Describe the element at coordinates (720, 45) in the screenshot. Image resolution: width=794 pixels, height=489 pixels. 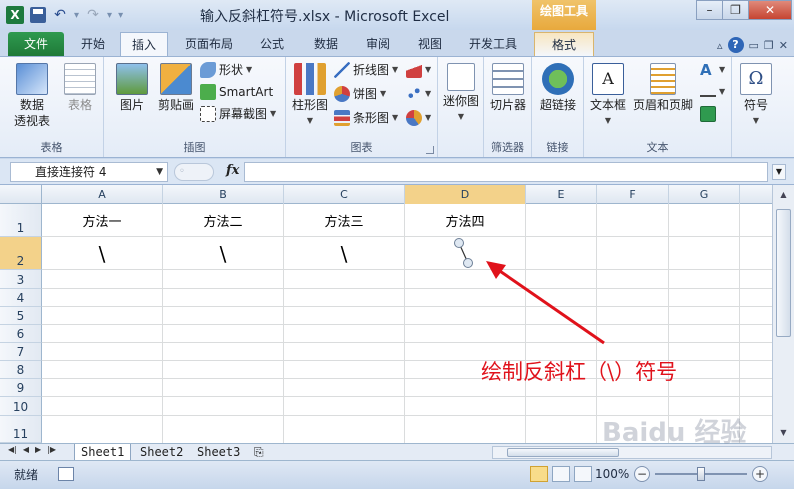
I see `minimize-ribbon-icon: ▵` at that location.